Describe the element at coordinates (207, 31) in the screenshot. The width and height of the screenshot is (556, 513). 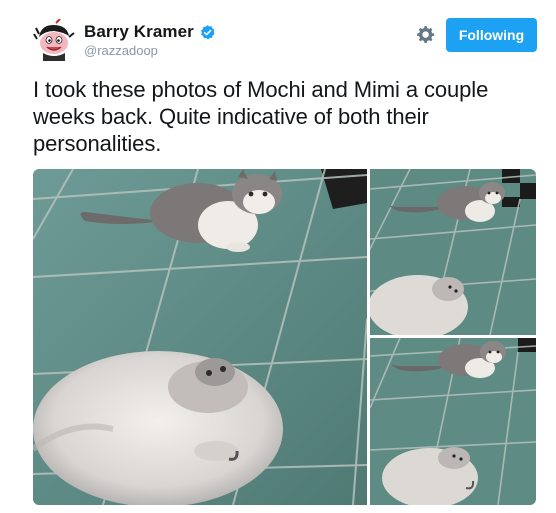
I see `verified-badge-icon` at that location.